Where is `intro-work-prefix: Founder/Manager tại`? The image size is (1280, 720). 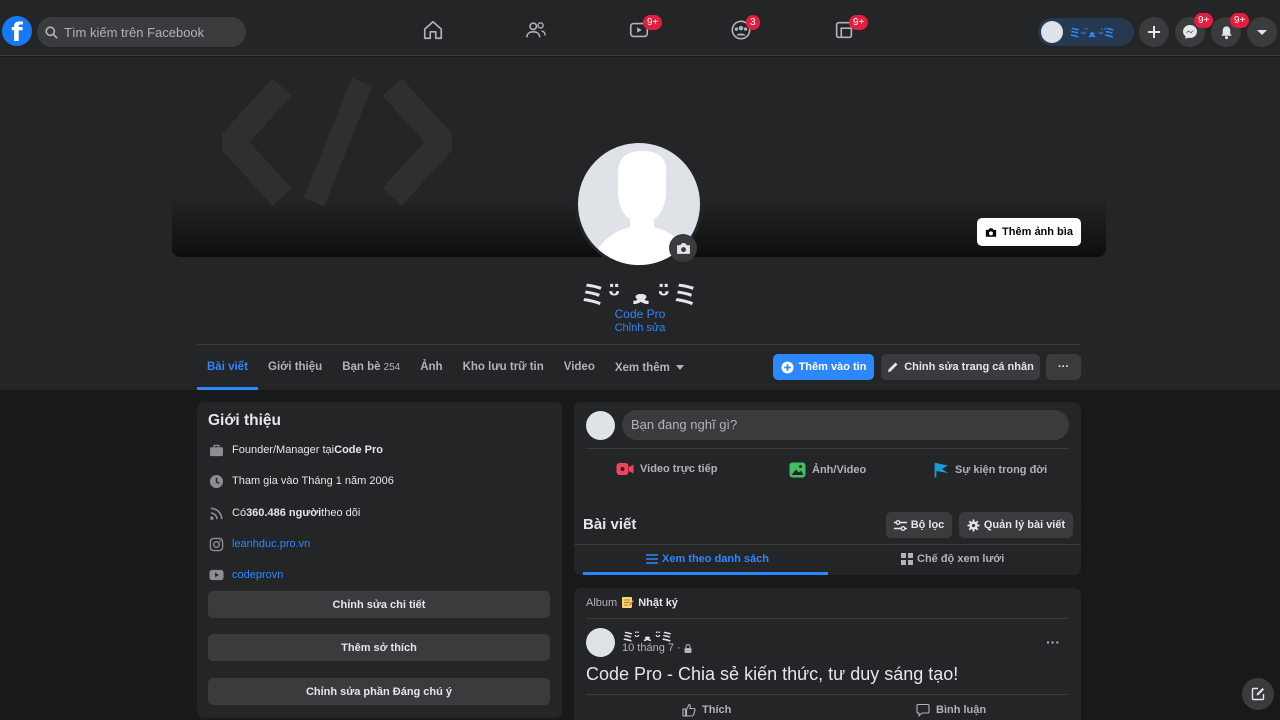
intro-work-prefix: Founder/Manager tại is located at coordinates (283, 450).